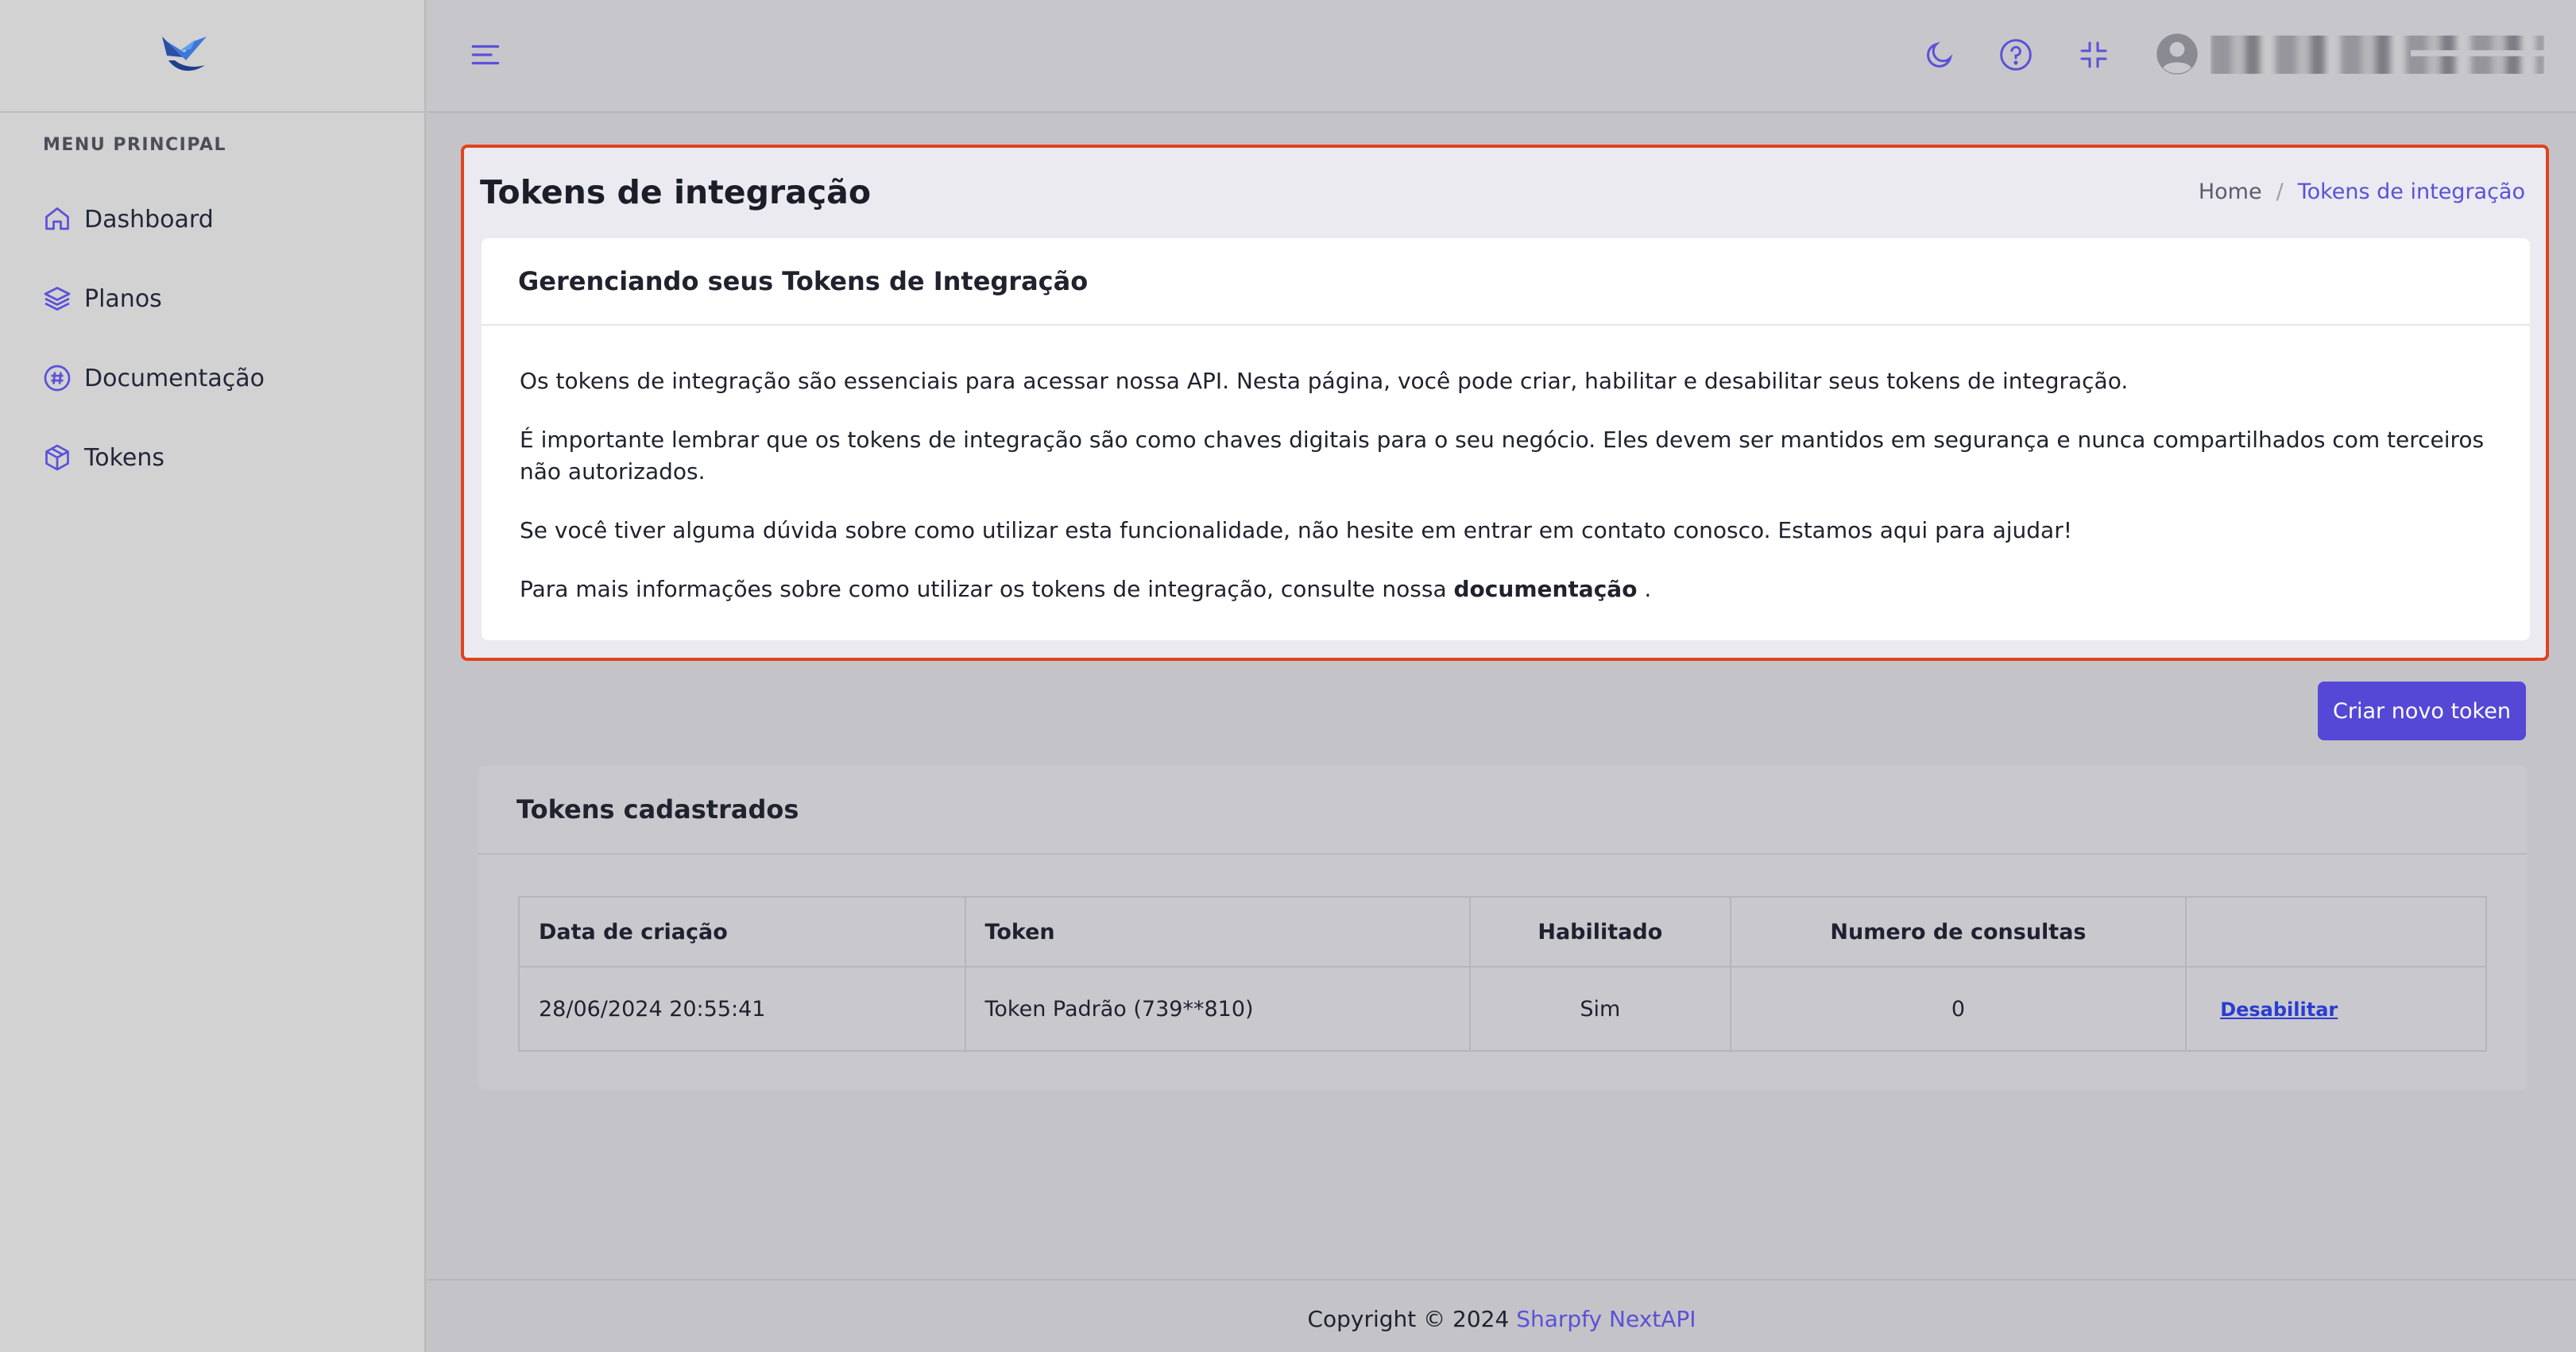 Image resolution: width=2576 pixels, height=1352 pixels. Describe the element at coordinates (2177, 54) in the screenshot. I see `user-avatar-icon` at that location.